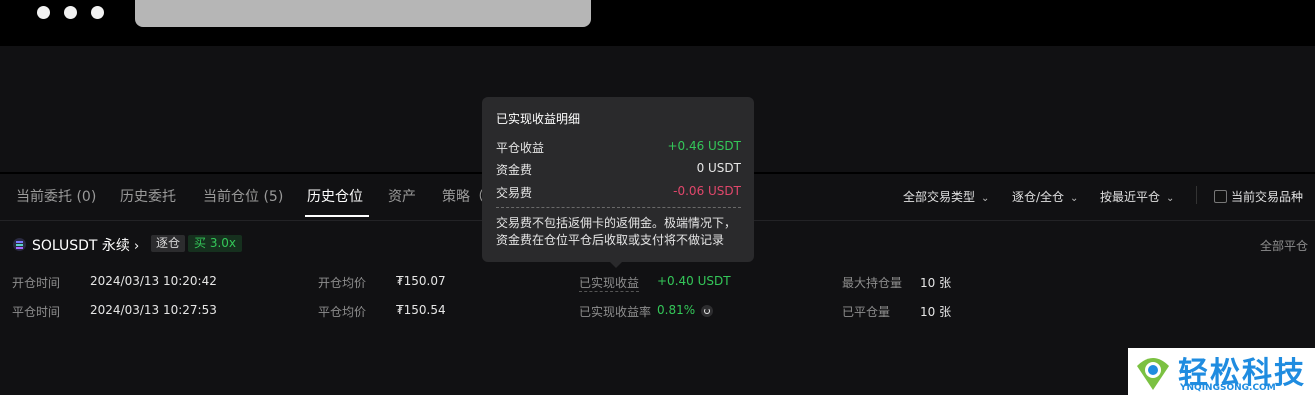 This screenshot has height=395, width=1315. Describe the element at coordinates (707, 191) in the screenshot. I see `trading-fee-value: -0.06 USDT` at that location.